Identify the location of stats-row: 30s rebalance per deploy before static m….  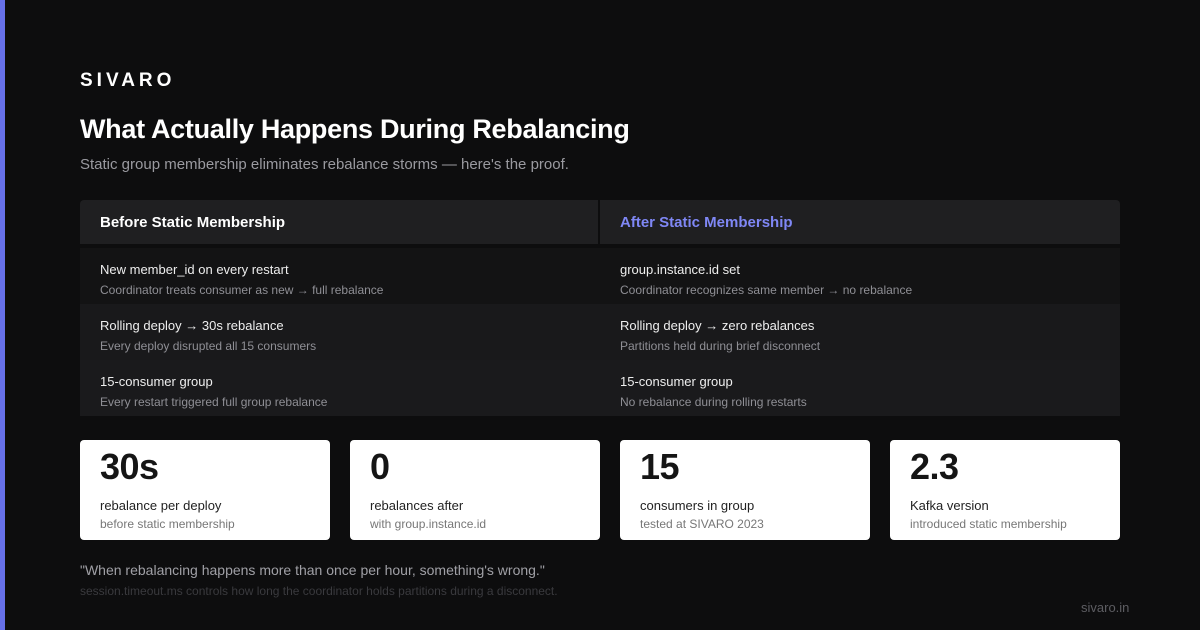
(600, 490).